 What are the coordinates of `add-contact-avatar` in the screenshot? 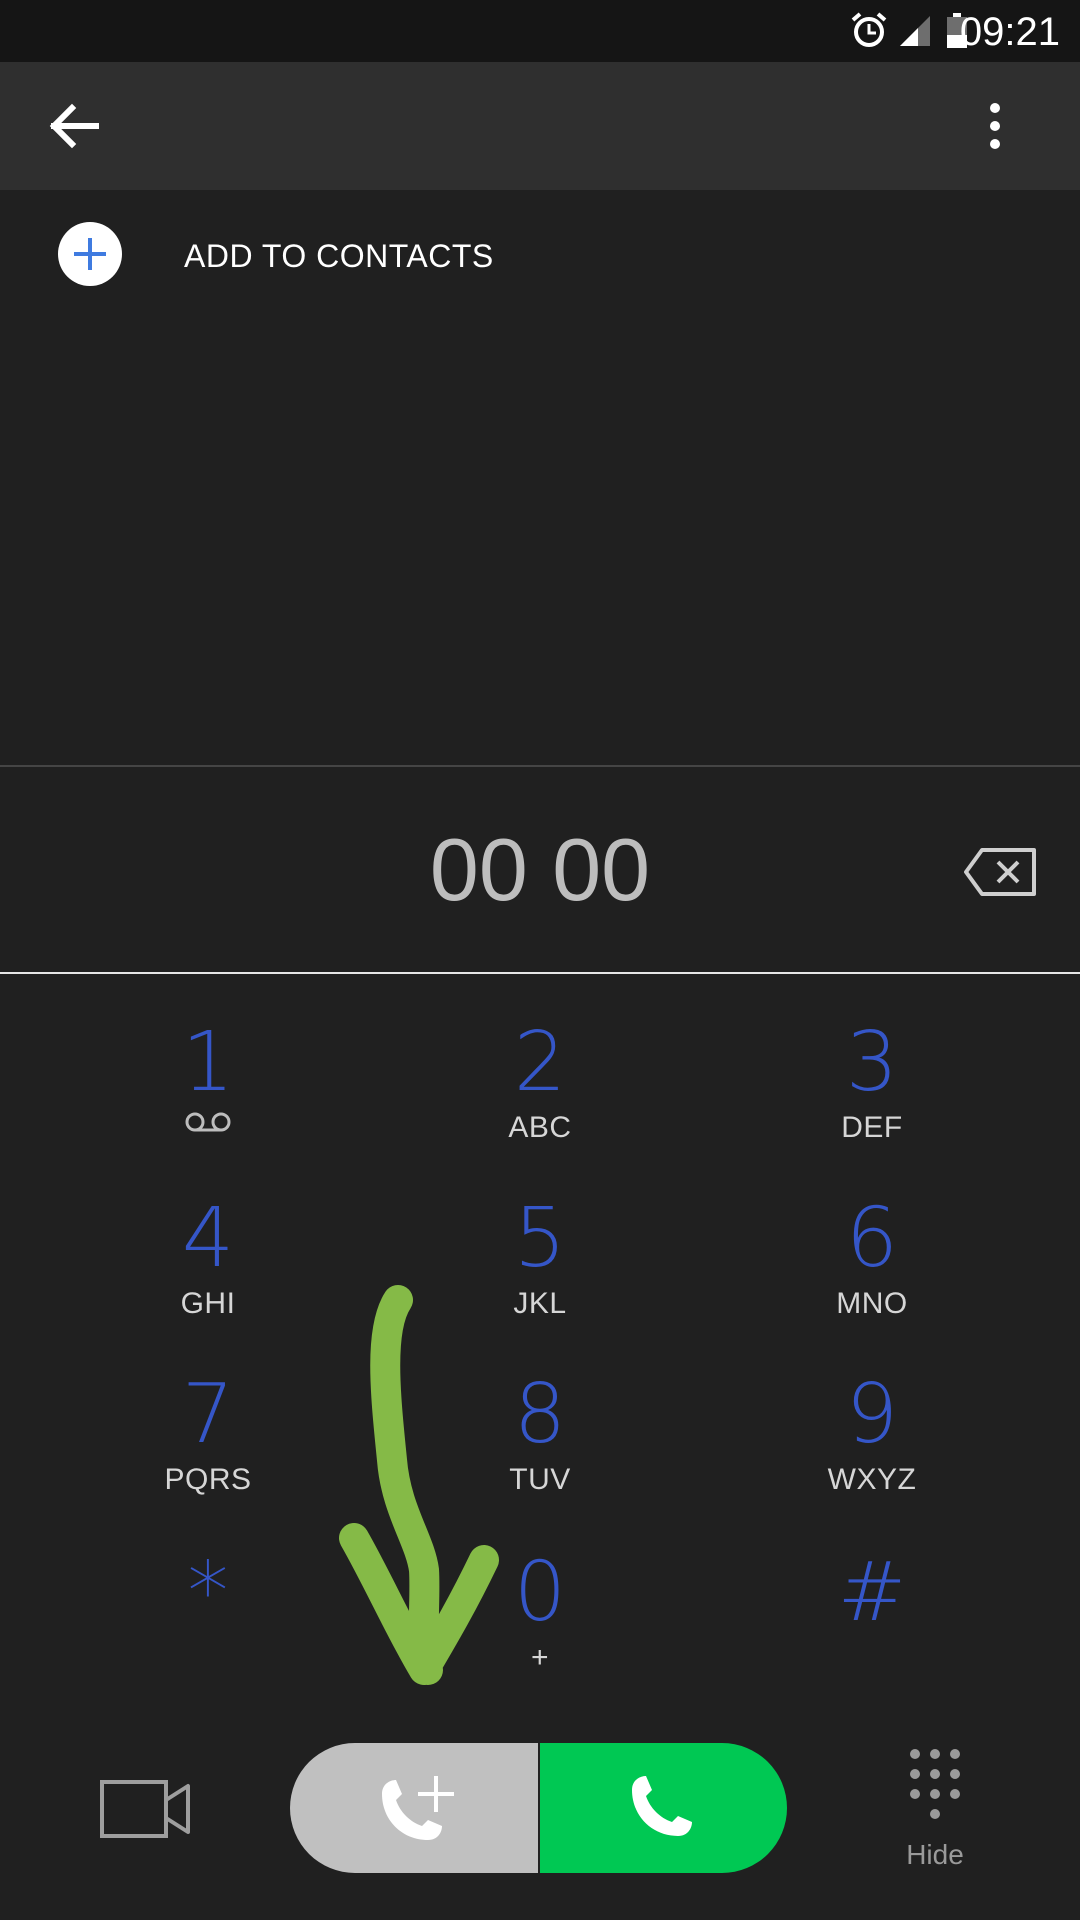 It's located at (90, 254).